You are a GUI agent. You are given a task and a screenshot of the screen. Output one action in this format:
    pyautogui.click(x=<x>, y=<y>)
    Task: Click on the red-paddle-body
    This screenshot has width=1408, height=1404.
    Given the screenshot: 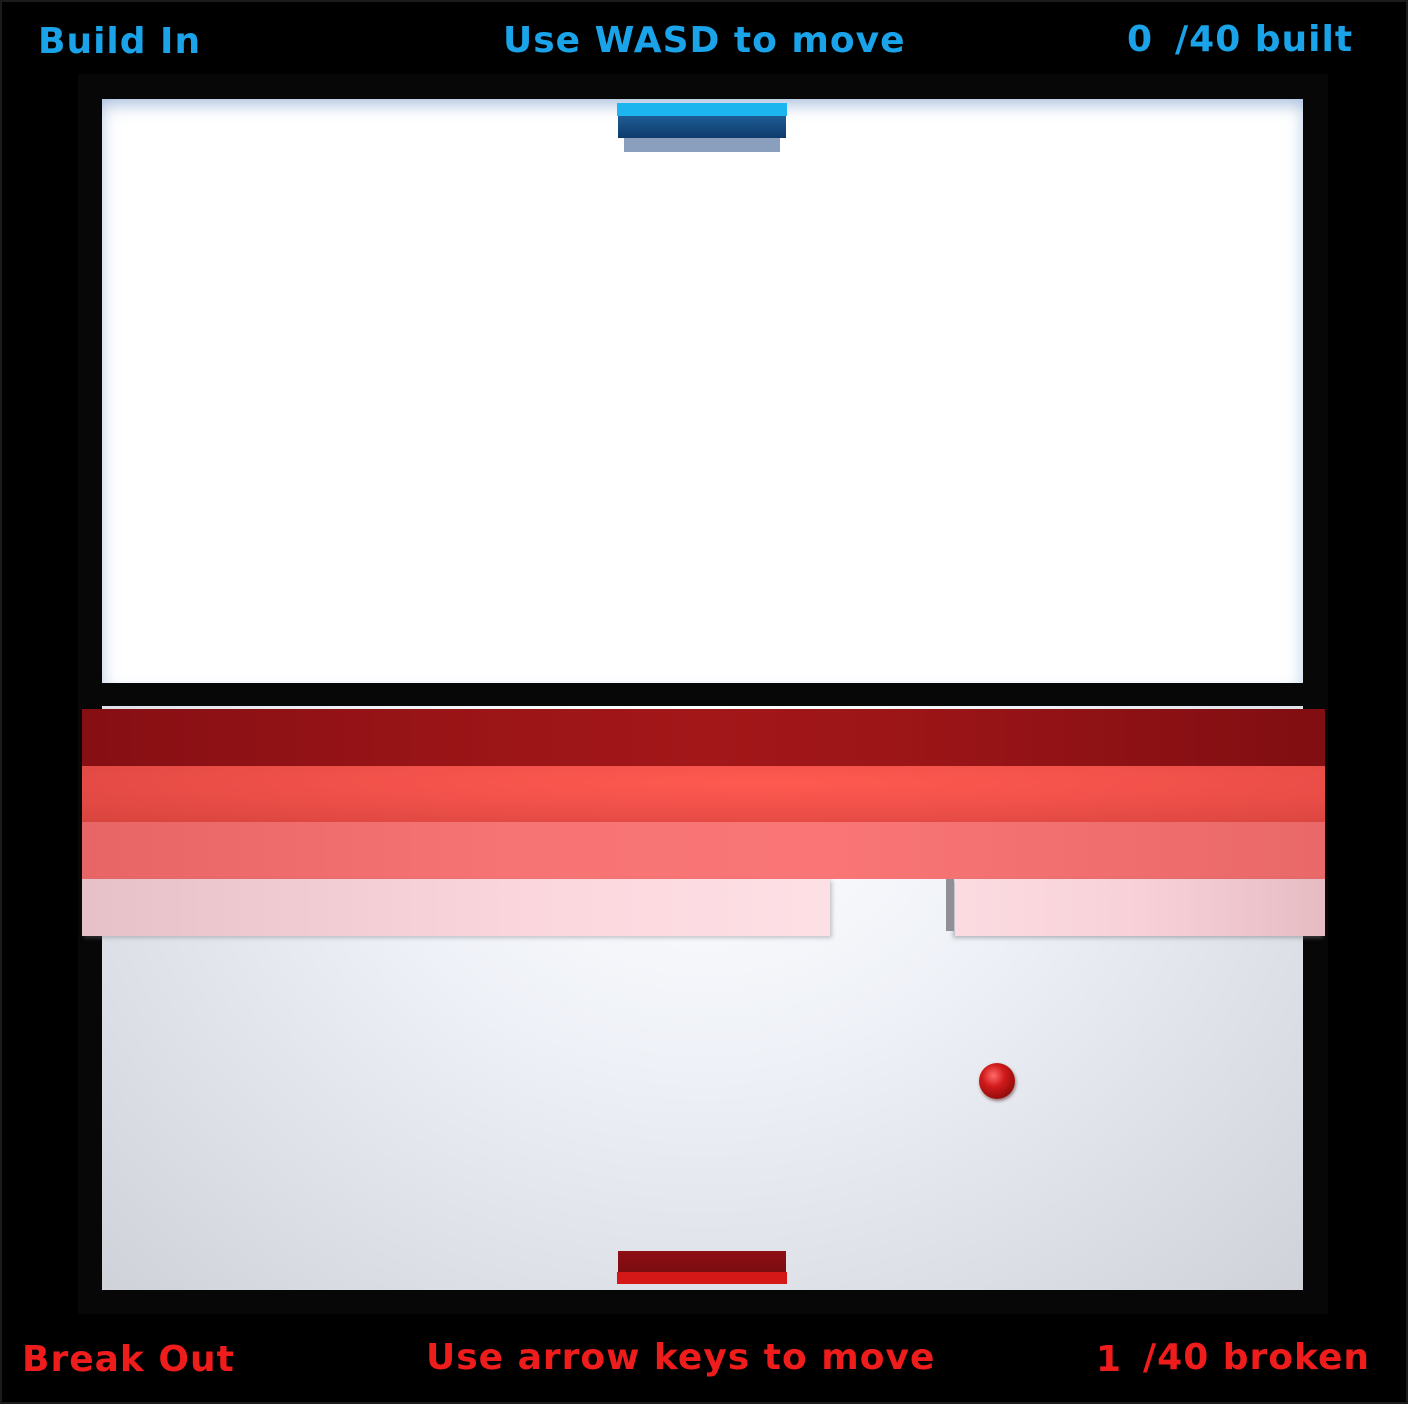 What is the action you would take?
    pyautogui.click(x=702, y=1261)
    